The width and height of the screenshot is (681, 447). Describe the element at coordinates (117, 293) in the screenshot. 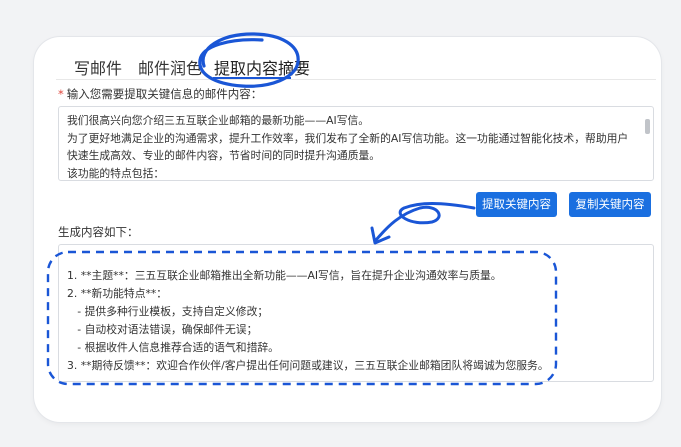

I see `result-line: 2. **新功能特点**：` at that location.